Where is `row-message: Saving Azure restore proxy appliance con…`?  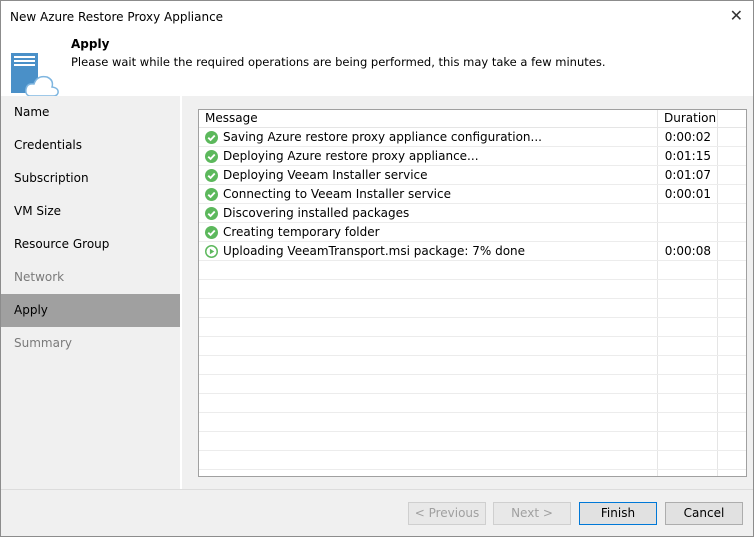 row-message: Saving Azure restore proxy appliance con… is located at coordinates (382, 137).